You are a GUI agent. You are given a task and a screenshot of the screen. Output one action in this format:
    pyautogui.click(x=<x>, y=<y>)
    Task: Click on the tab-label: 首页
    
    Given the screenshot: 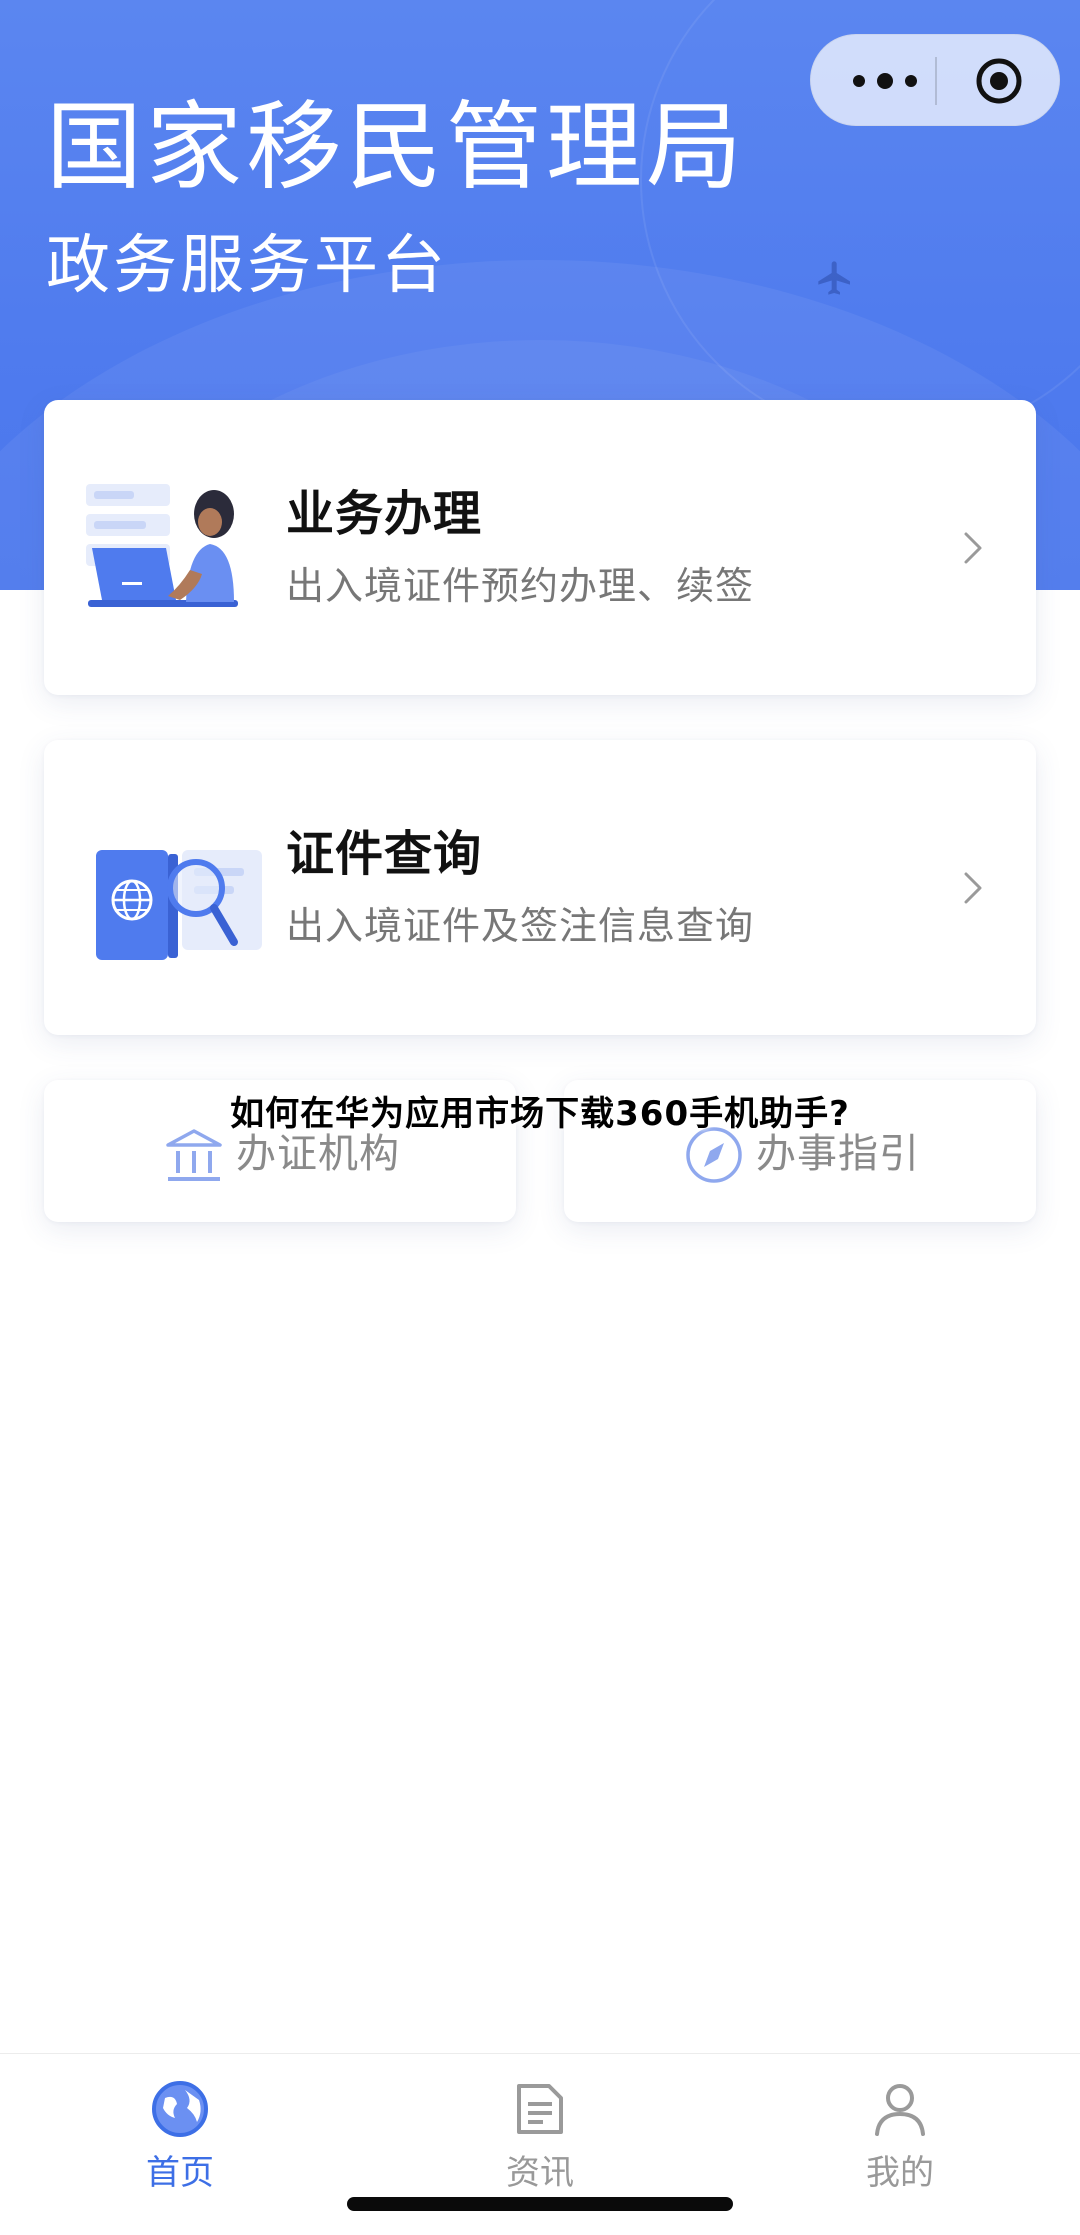 What is the action you would take?
    pyautogui.click(x=180, y=2173)
    